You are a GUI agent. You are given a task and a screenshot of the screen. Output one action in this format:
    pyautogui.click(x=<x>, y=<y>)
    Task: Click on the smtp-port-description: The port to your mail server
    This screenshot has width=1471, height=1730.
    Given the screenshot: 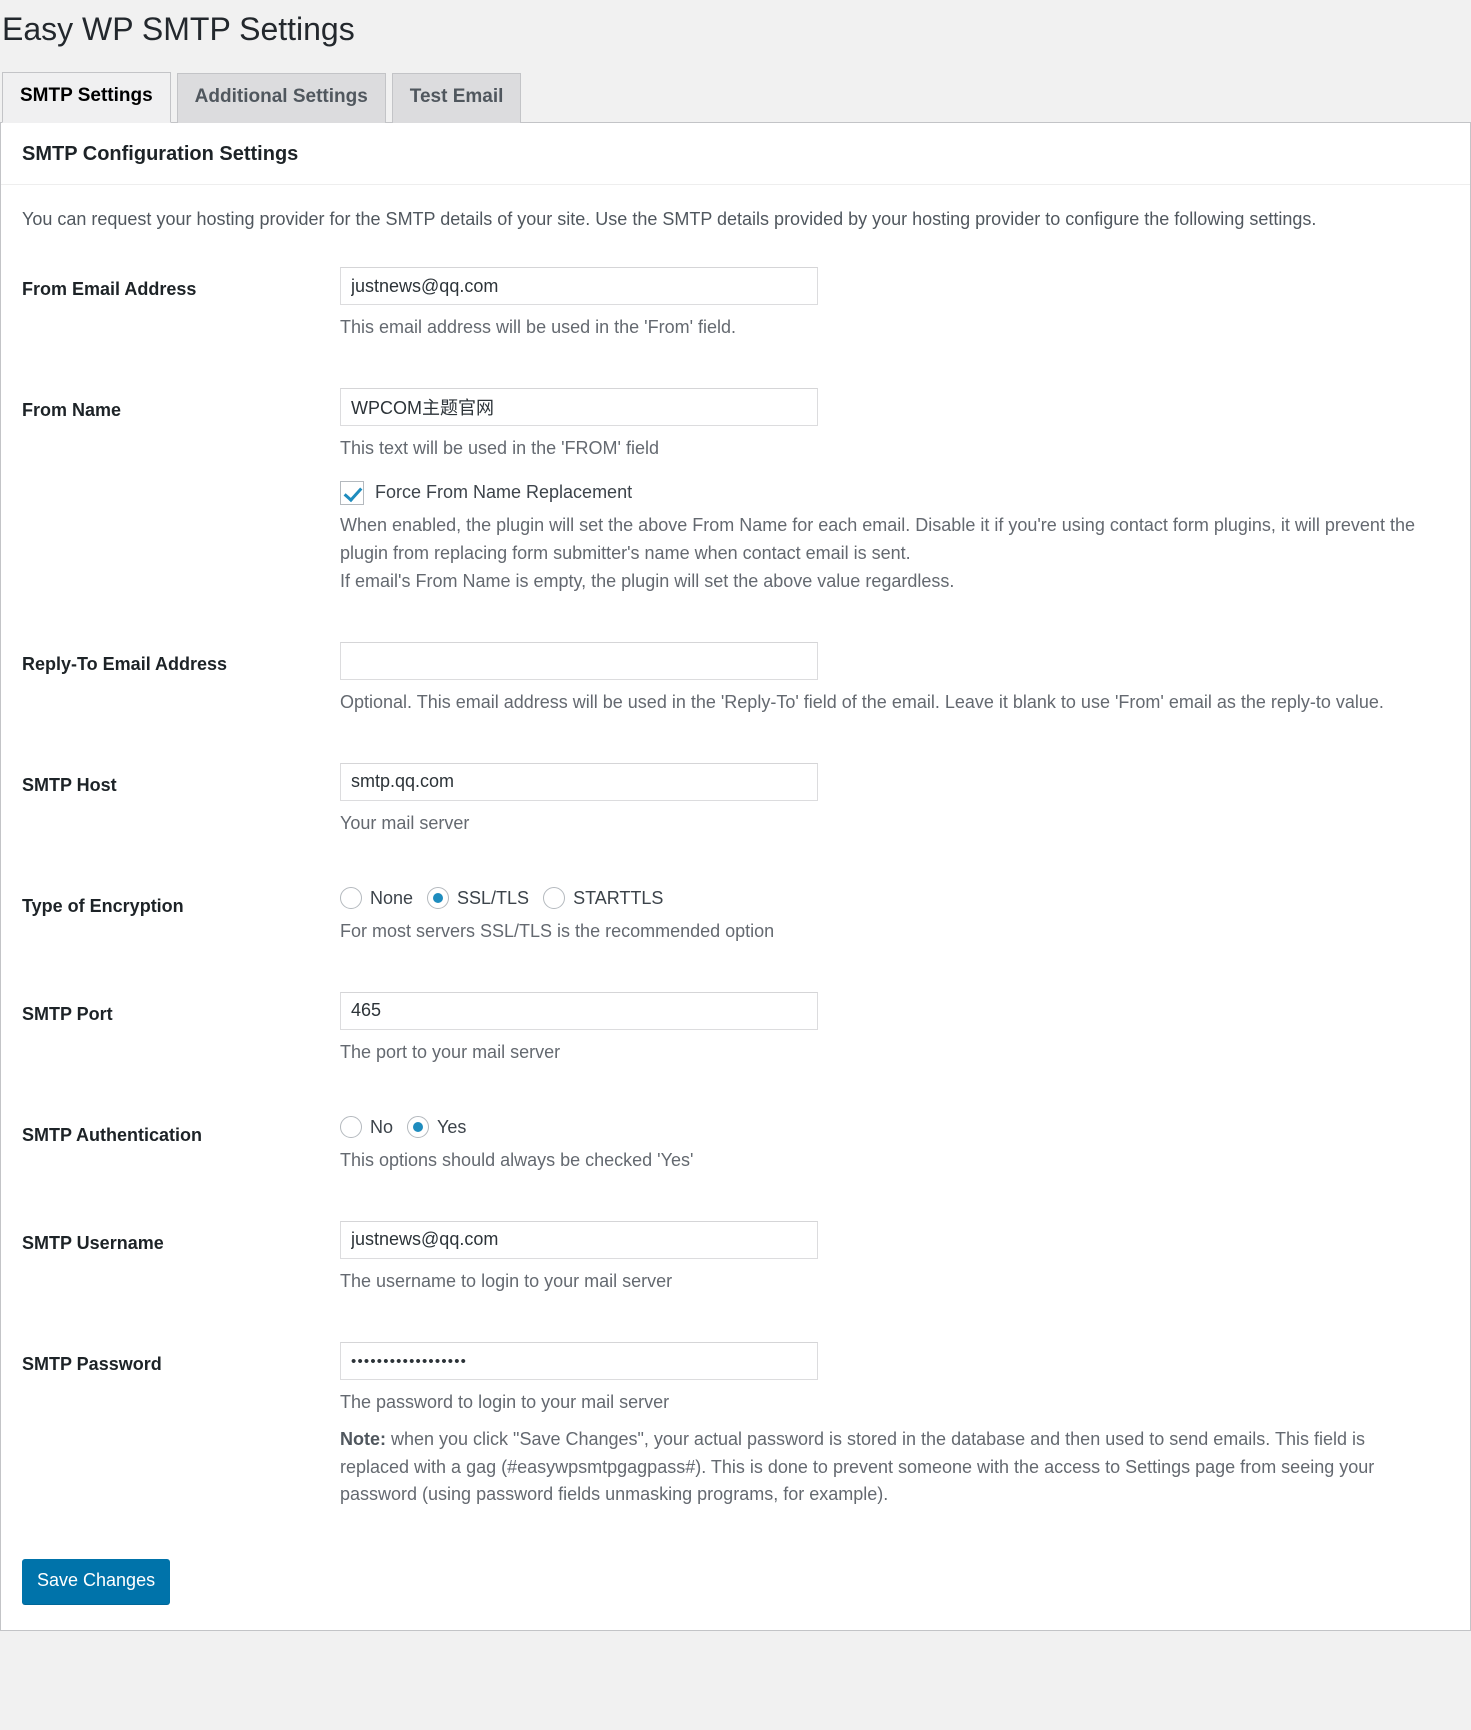 What is the action you would take?
    pyautogui.click(x=450, y=1051)
    